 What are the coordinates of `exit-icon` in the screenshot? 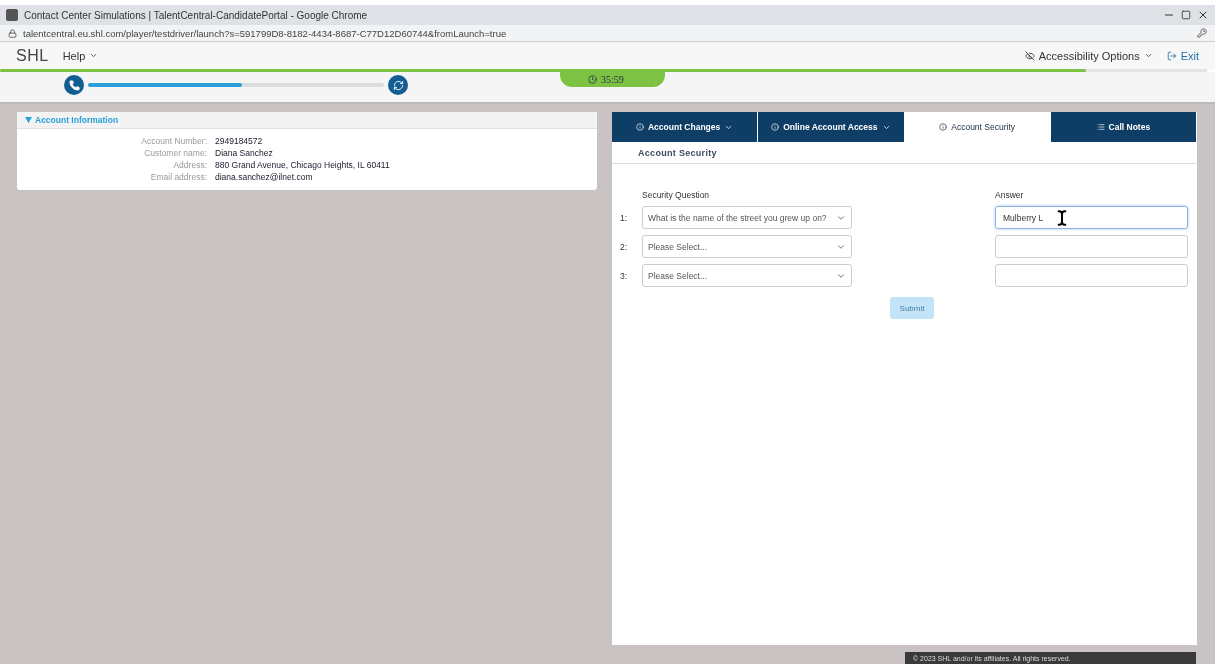 It's located at (1171, 55).